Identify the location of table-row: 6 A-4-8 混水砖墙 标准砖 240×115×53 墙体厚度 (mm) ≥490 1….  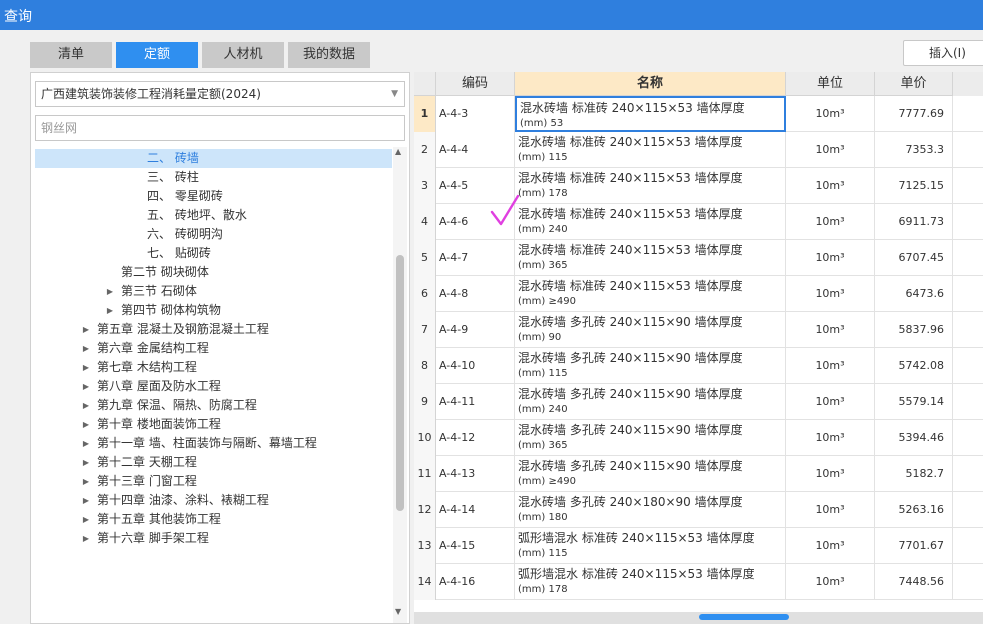
(698, 294).